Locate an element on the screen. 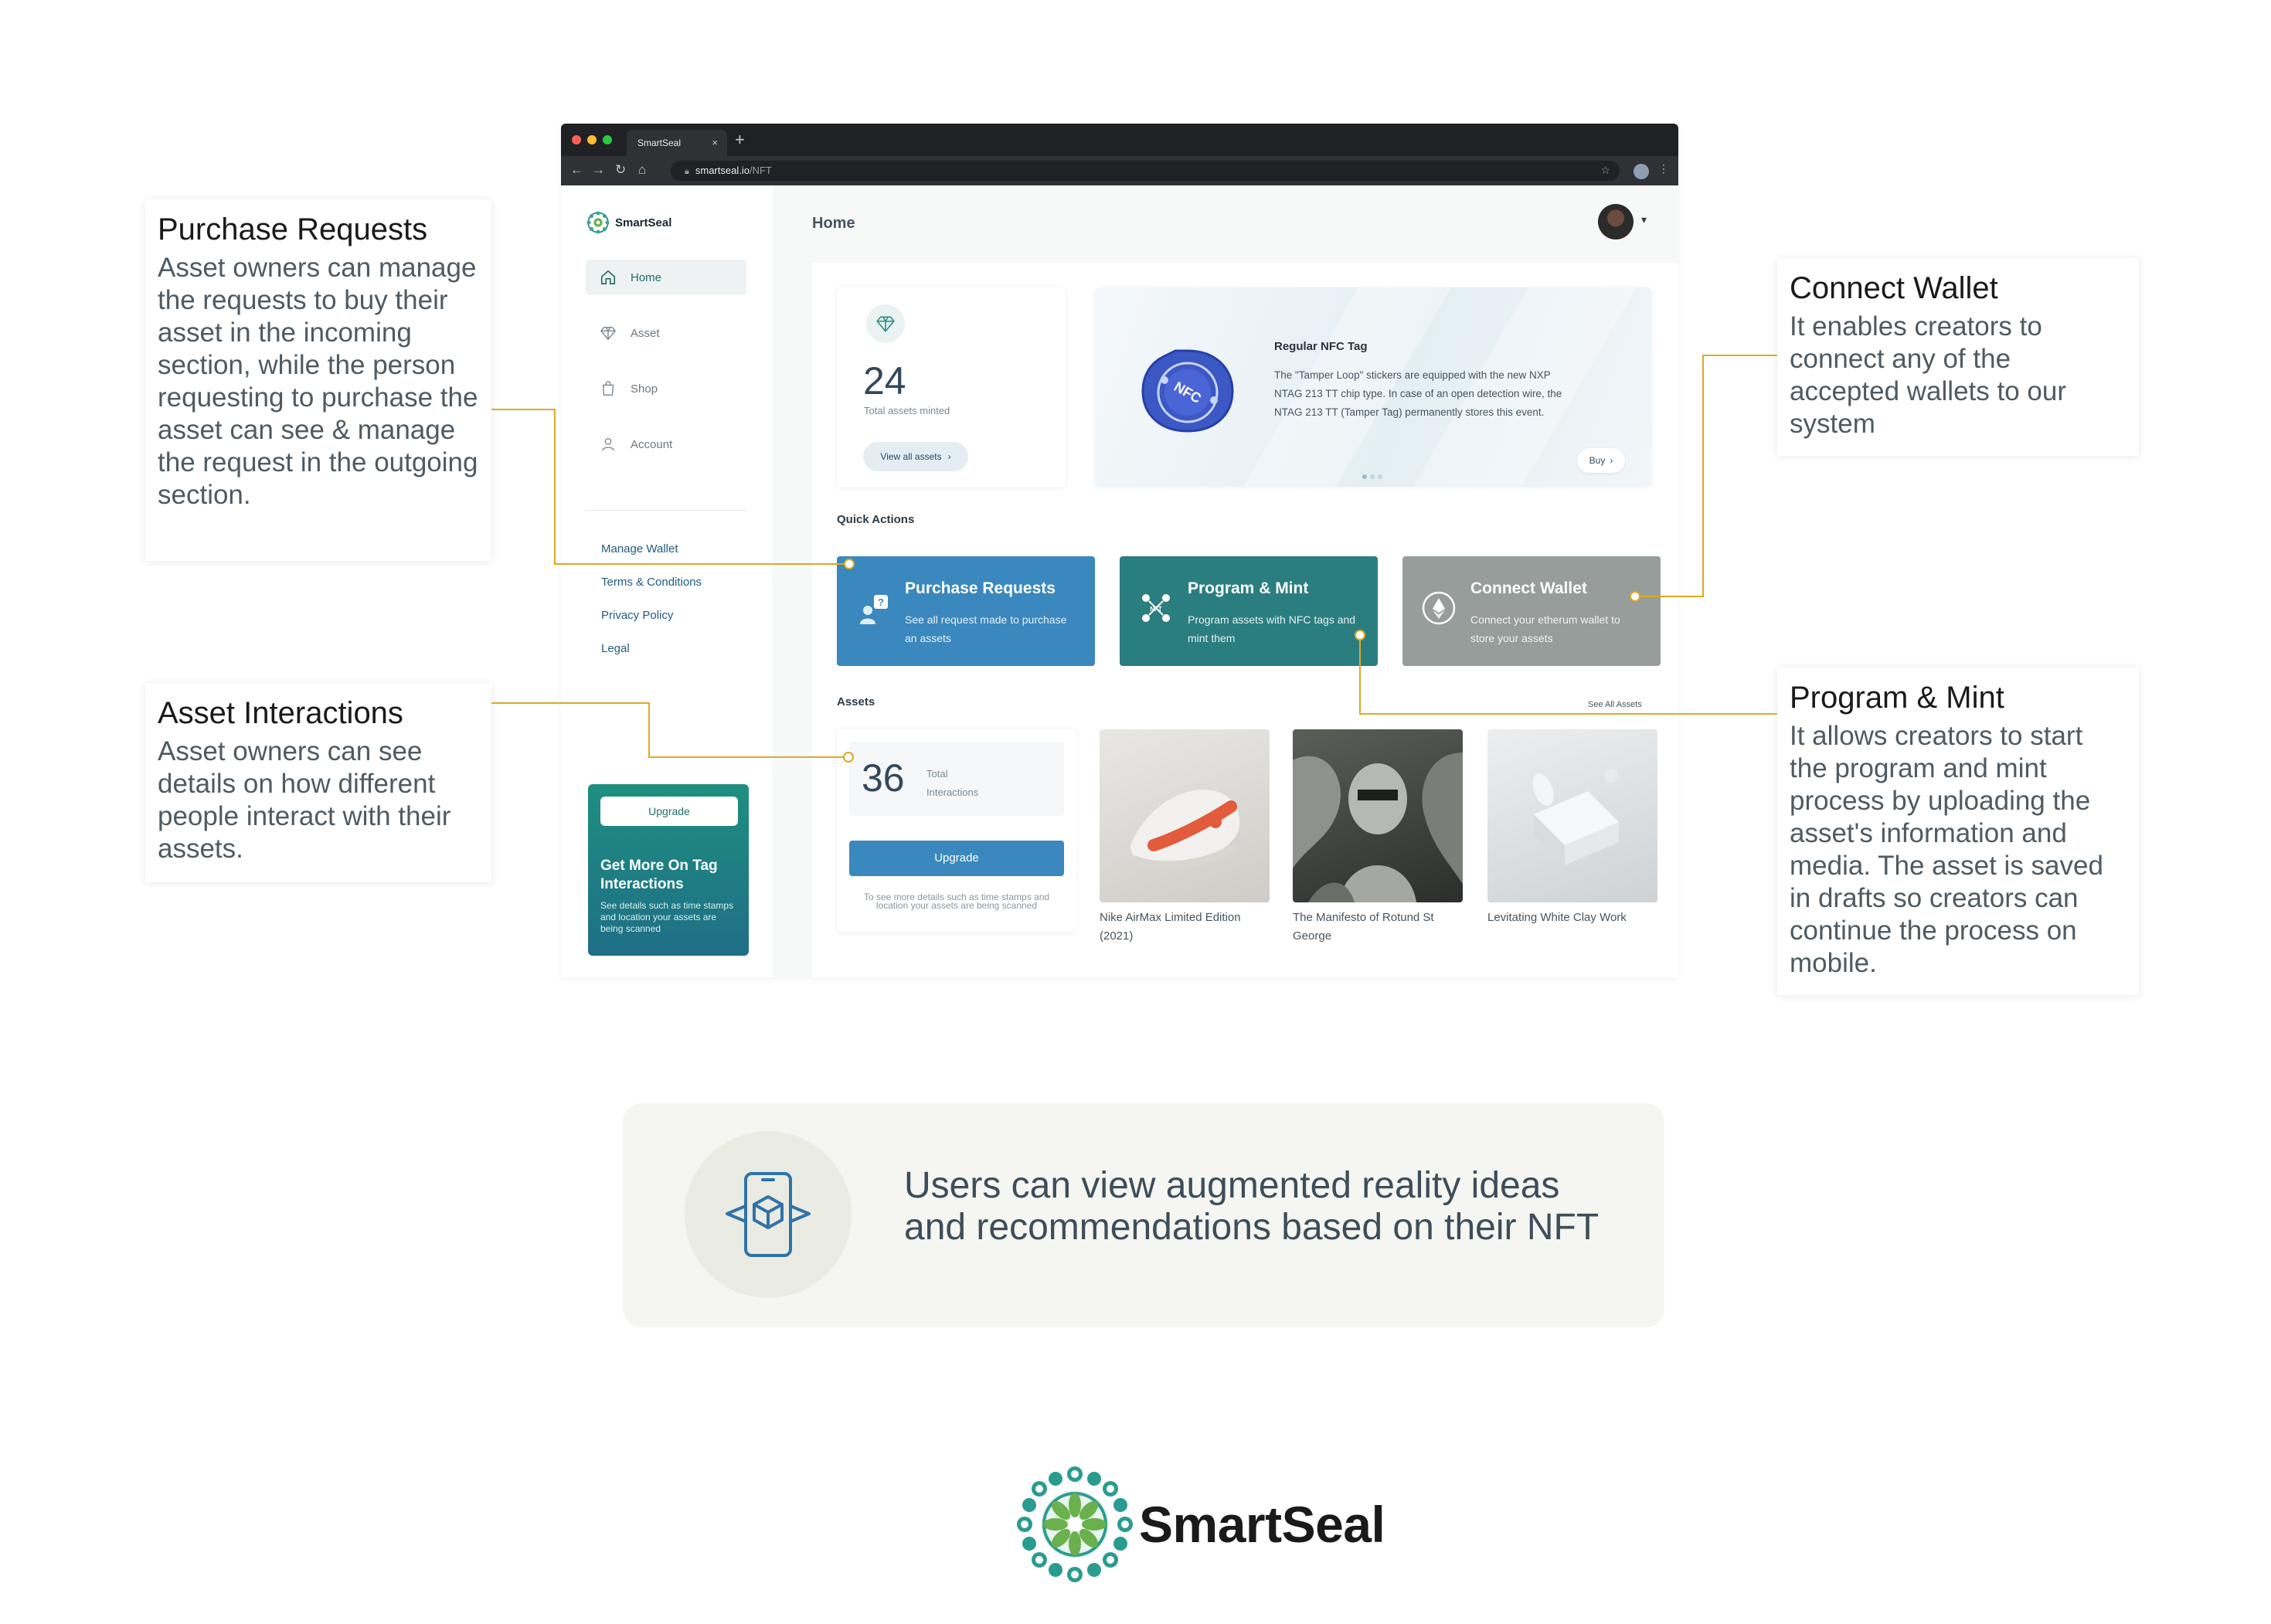 The height and width of the screenshot is (1624, 2271). sidebar-item-home: Home is located at coordinates (666, 277).